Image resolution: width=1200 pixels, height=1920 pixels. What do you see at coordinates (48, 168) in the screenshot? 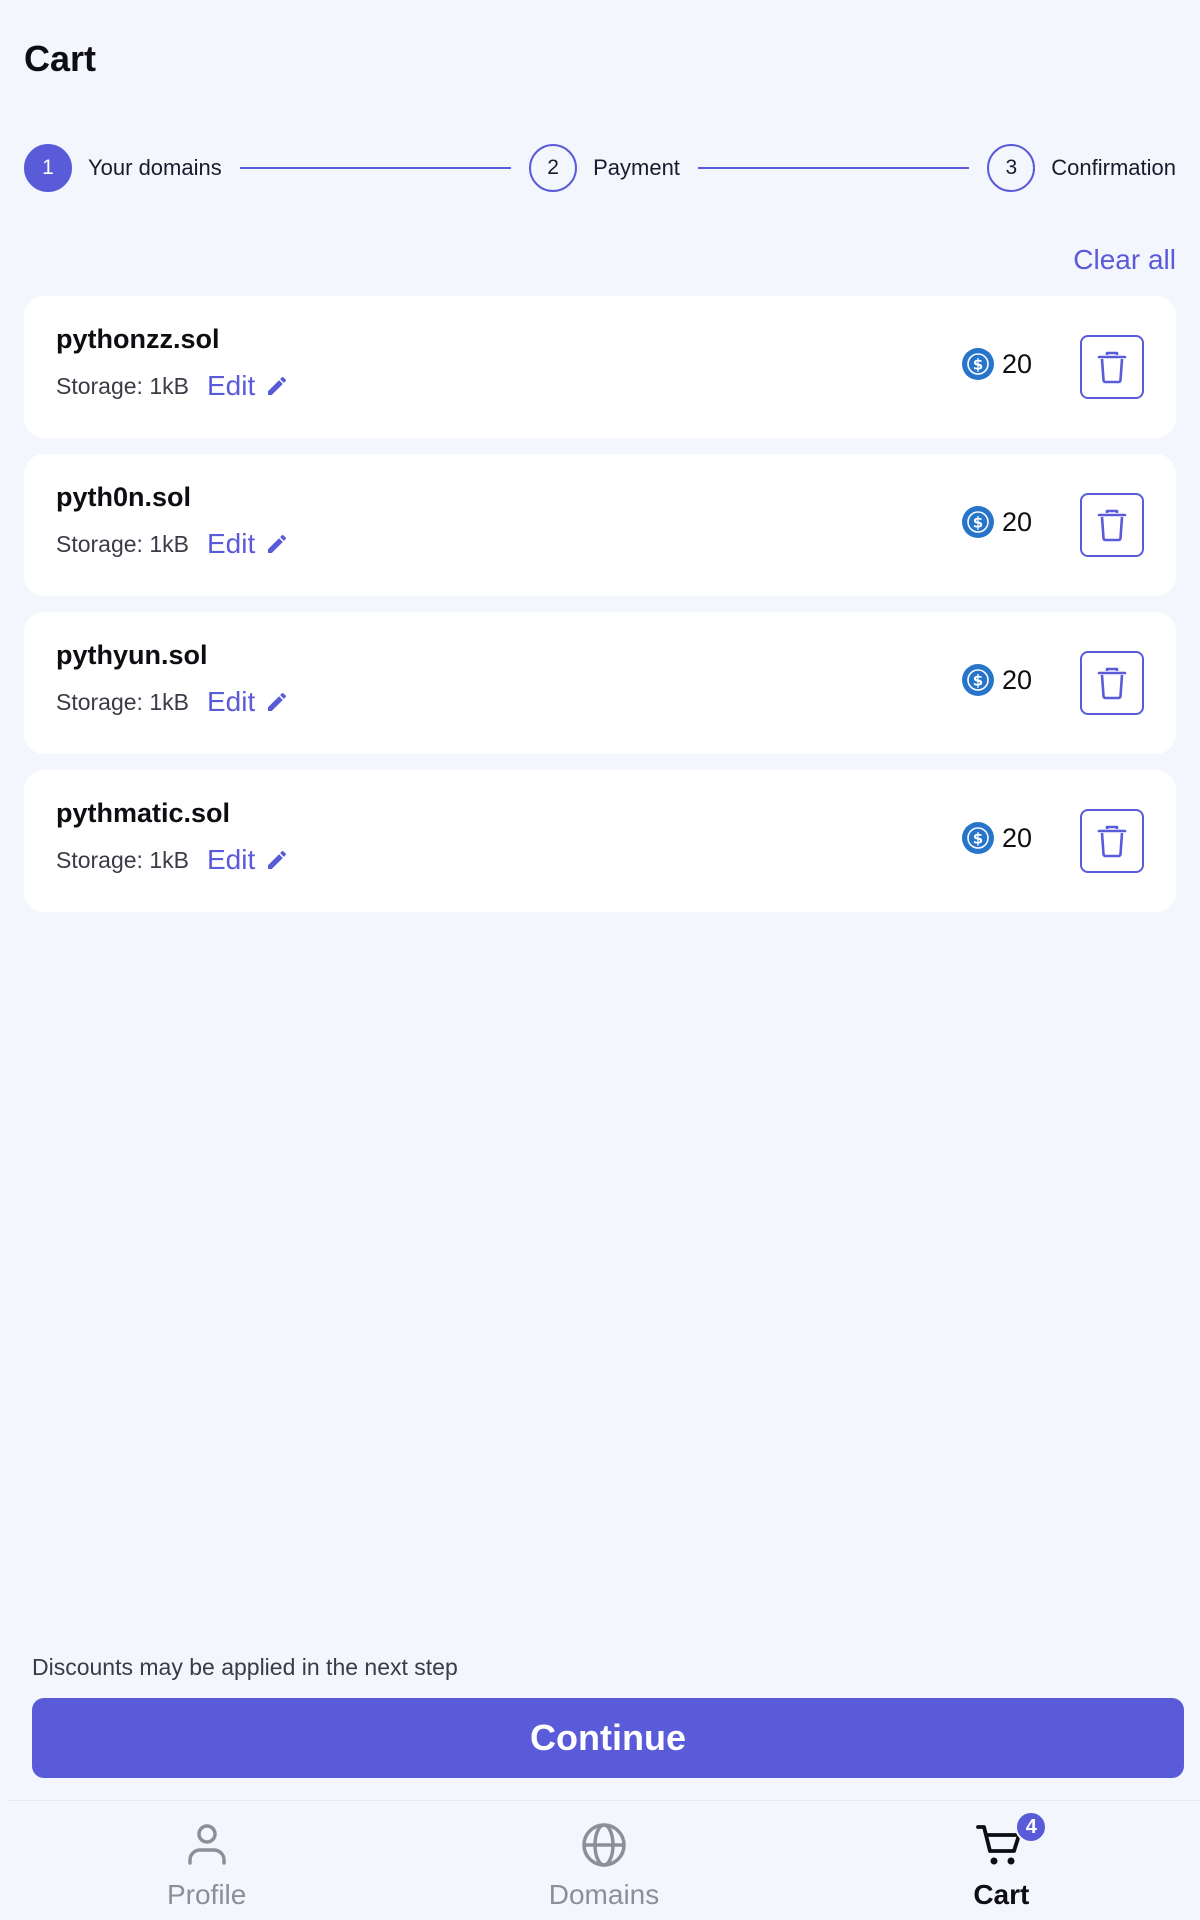
I see `step-number: 1` at bounding box center [48, 168].